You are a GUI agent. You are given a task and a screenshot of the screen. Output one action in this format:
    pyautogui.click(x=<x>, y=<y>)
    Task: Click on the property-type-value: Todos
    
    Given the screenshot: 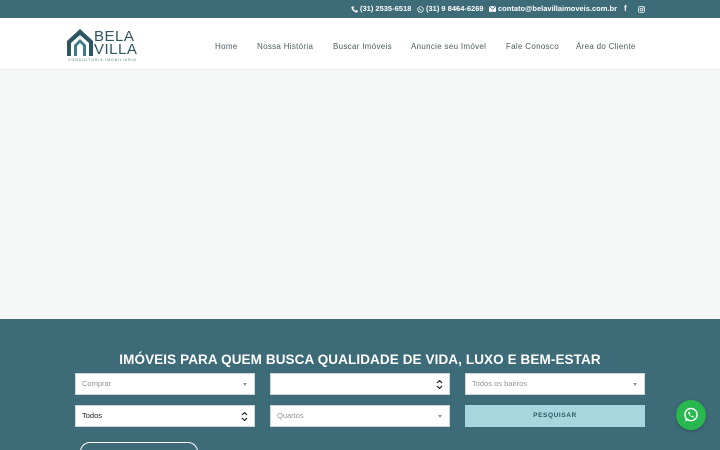 What is the action you would take?
    pyautogui.click(x=92, y=415)
    